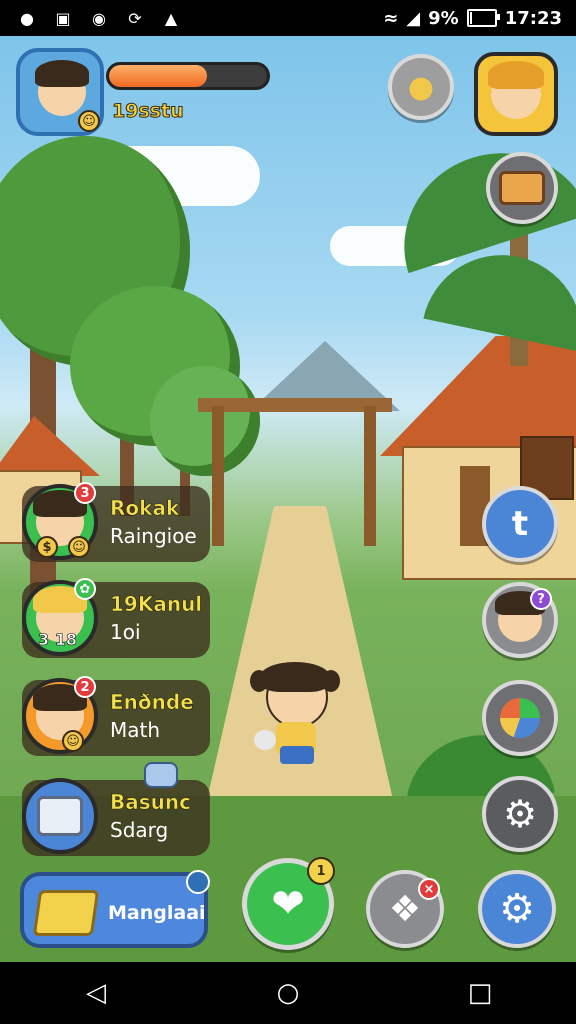 The height and width of the screenshot is (1024, 576). I want to click on friend-status: Math, so click(135, 730).